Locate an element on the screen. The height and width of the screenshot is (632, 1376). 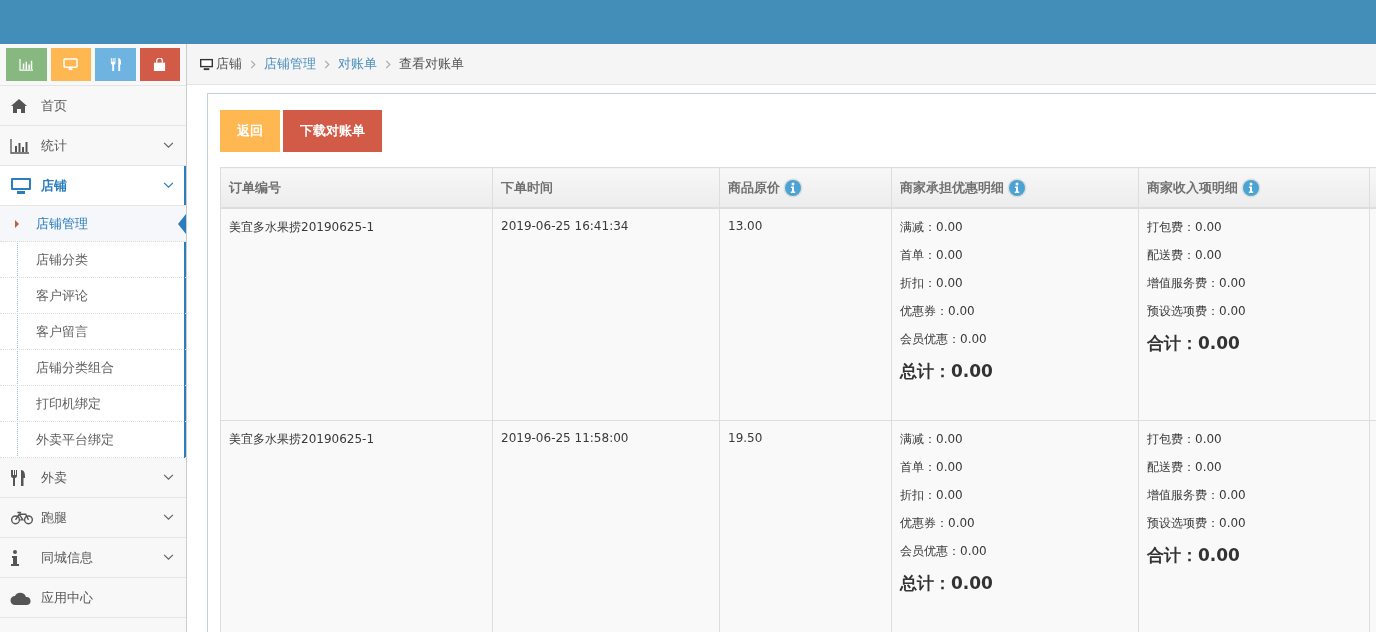
table-cell: 19.50 is located at coordinates (805, 526).